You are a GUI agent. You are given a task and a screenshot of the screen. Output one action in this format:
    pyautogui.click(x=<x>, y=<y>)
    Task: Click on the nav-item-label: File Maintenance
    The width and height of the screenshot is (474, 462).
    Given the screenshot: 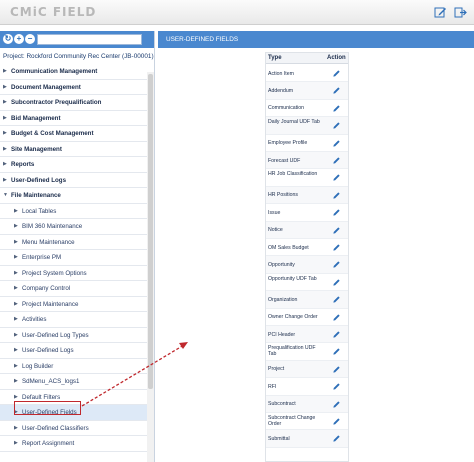 What is the action you would take?
    pyautogui.click(x=36, y=195)
    